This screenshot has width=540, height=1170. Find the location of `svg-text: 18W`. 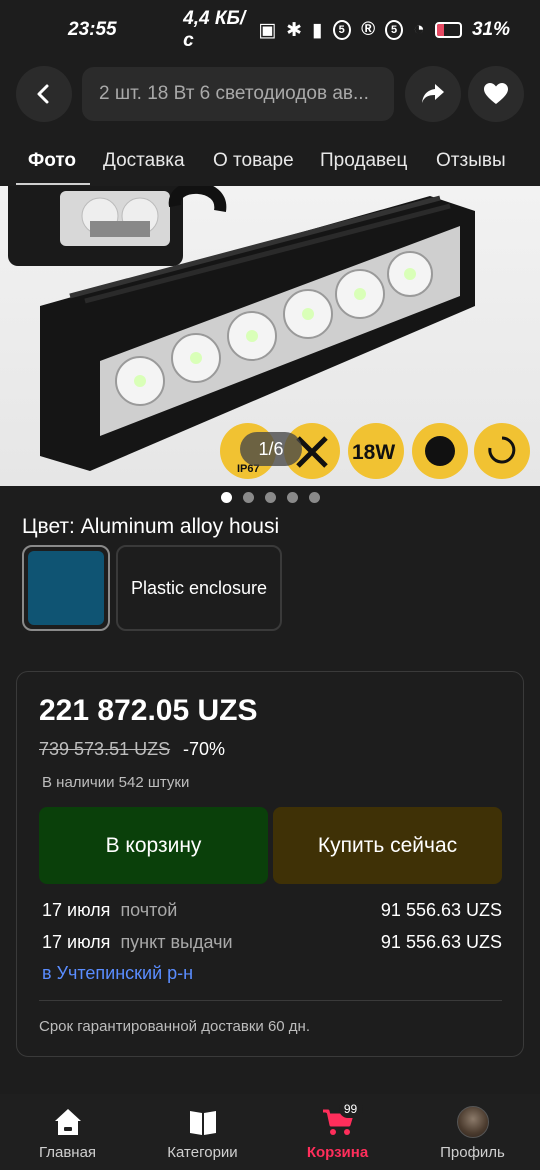

svg-text: 18W is located at coordinates (373, 452).